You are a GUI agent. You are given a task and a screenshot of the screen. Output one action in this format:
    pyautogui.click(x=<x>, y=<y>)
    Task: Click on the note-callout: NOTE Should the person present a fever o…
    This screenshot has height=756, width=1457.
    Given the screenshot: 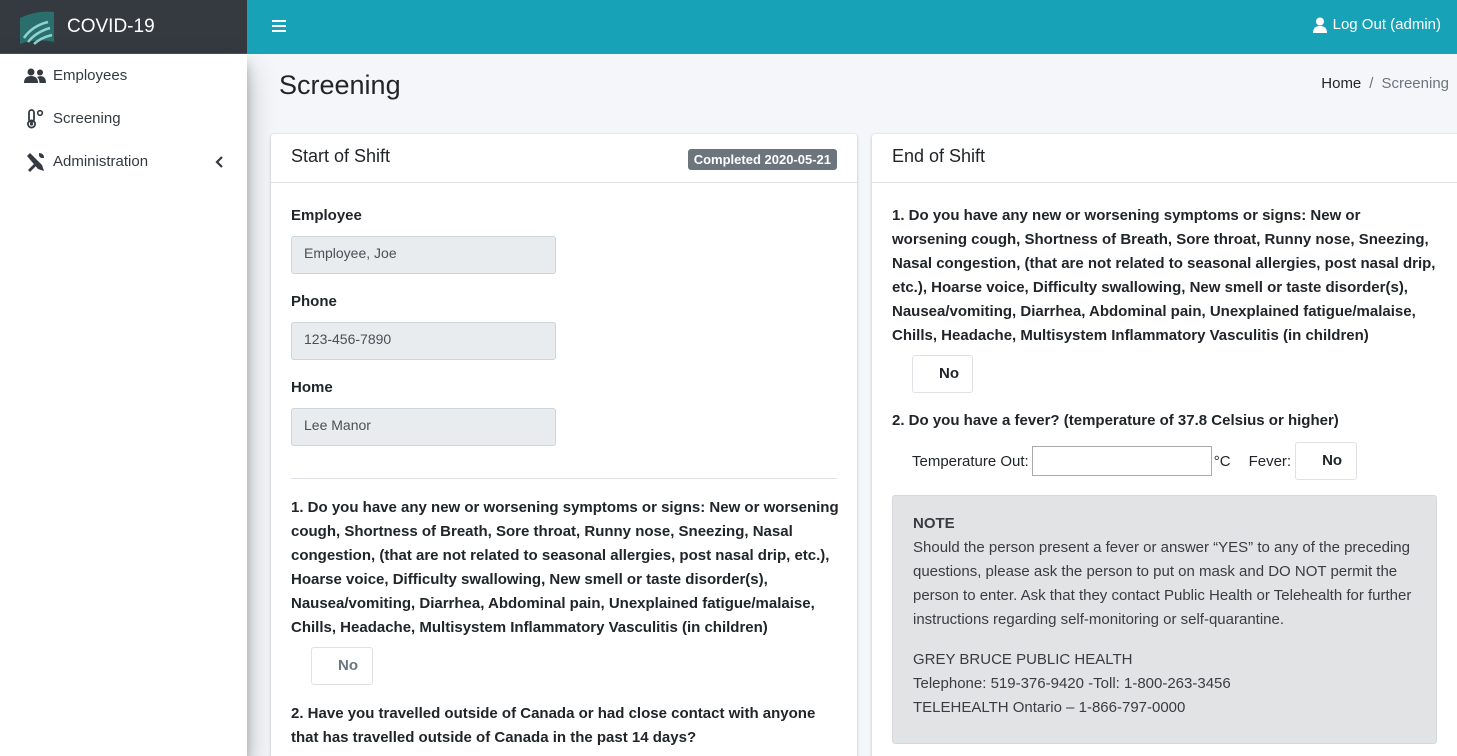 What is the action you would take?
    pyautogui.click(x=1164, y=619)
    